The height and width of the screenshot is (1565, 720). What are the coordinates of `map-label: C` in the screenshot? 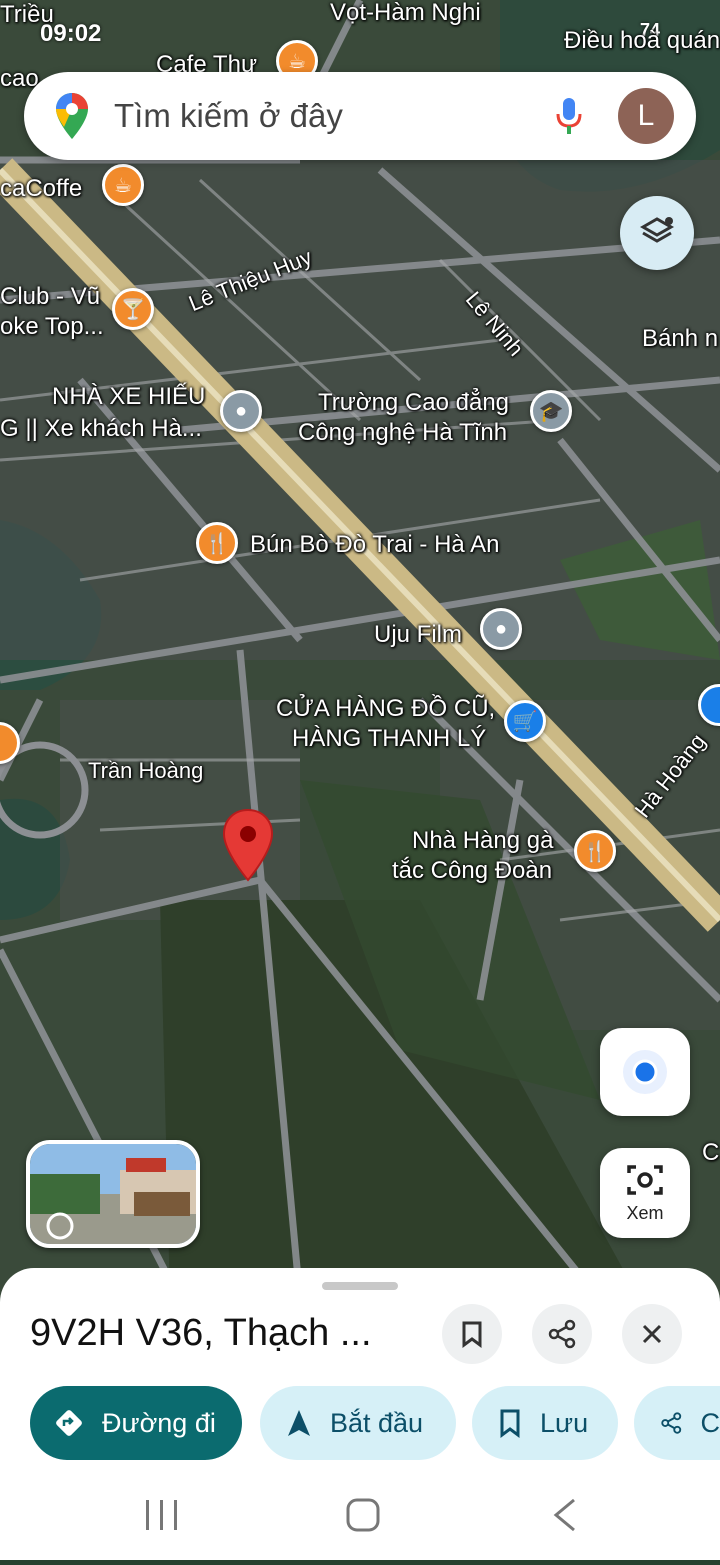 It's located at (710, 1153).